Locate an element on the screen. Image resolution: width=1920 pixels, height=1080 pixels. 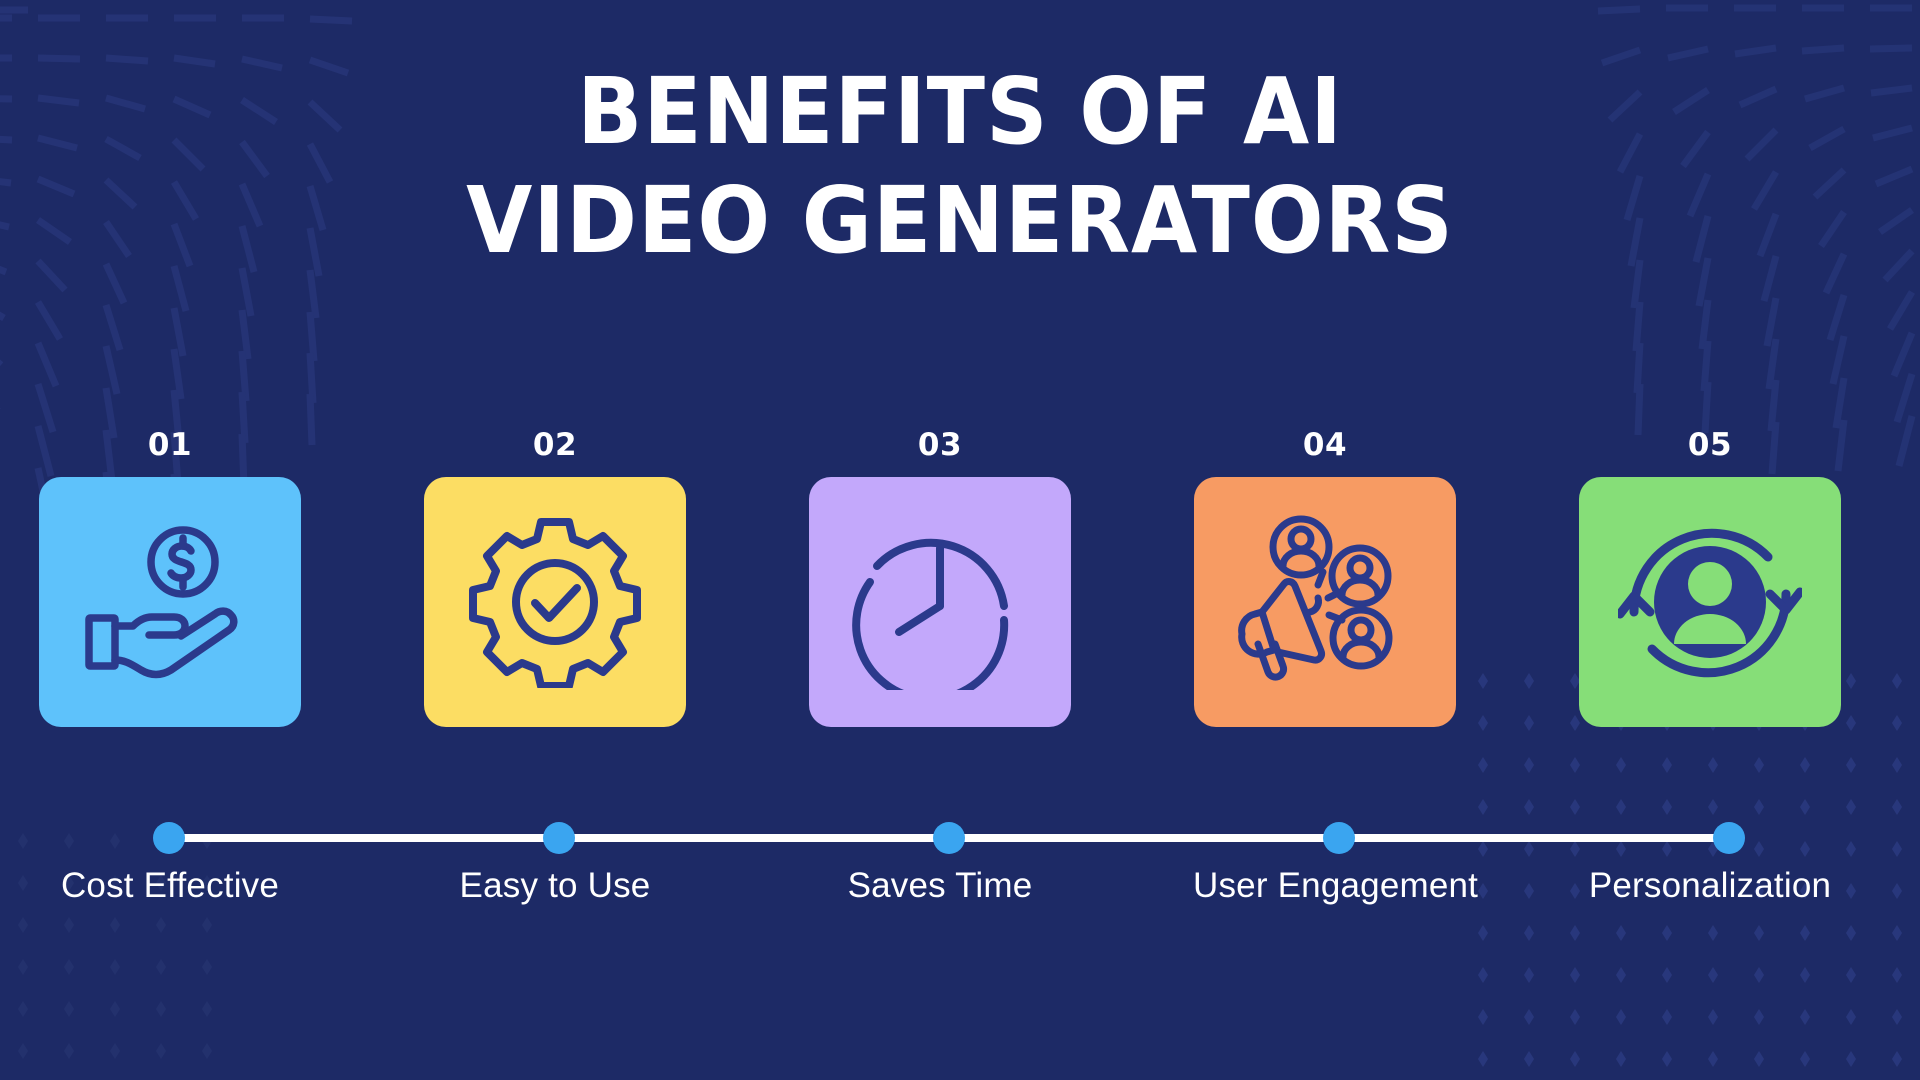
benefit-item-5: 05 is located at coordinates (1710, 578).